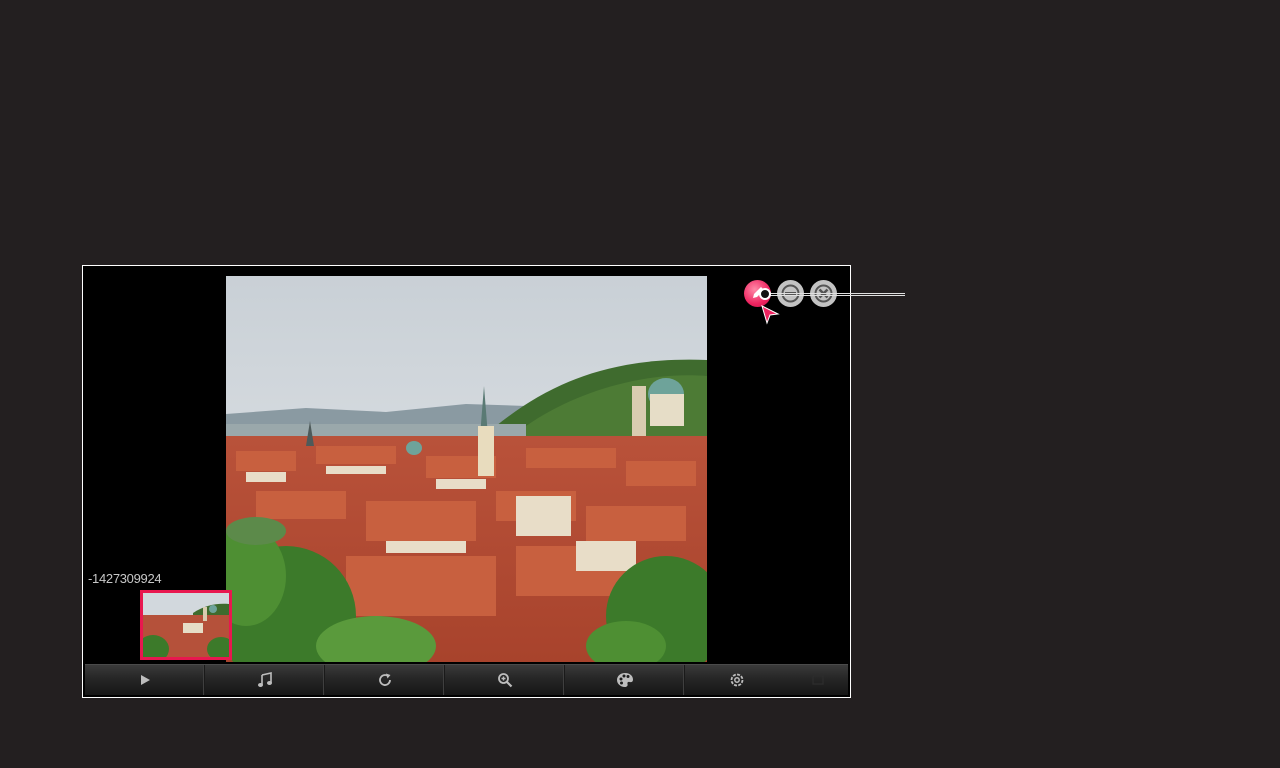 The image size is (1280, 768). I want to click on rotate-button, so click(385, 680).